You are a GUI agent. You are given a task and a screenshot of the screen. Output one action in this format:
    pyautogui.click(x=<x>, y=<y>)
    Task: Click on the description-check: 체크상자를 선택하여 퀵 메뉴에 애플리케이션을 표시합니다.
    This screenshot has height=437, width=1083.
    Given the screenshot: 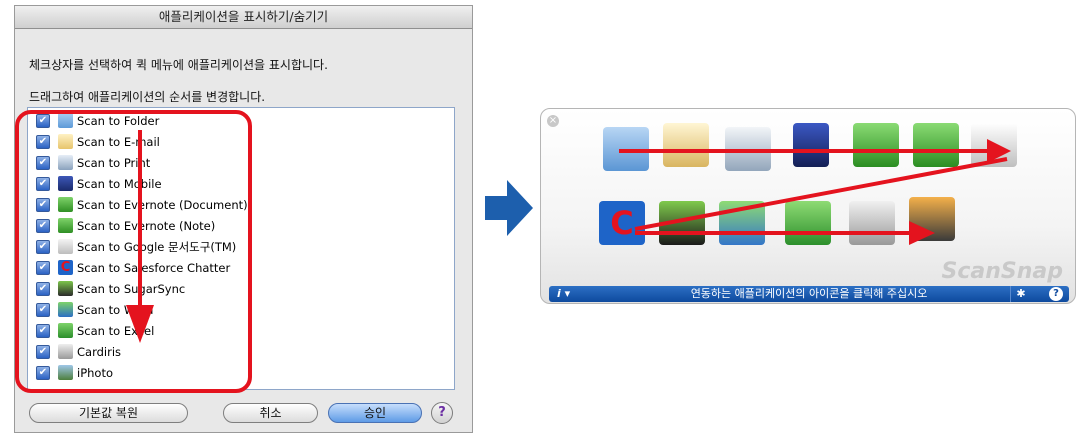 What is the action you would take?
    pyautogui.click(x=178, y=65)
    